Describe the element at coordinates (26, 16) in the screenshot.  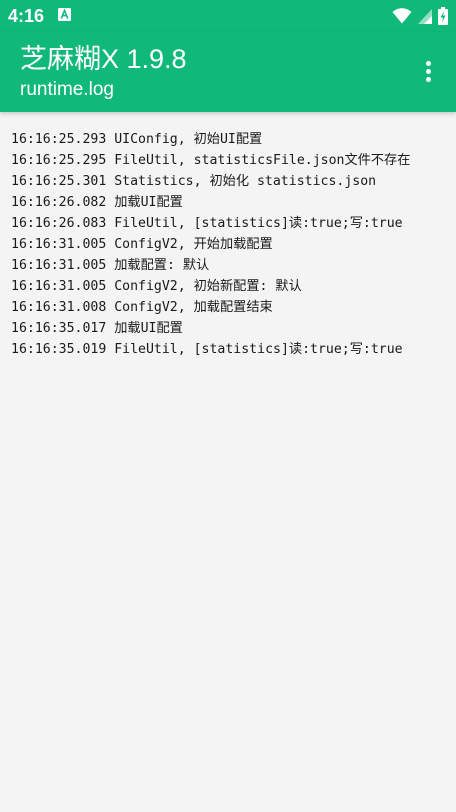
I see `status-time: 4:16` at that location.